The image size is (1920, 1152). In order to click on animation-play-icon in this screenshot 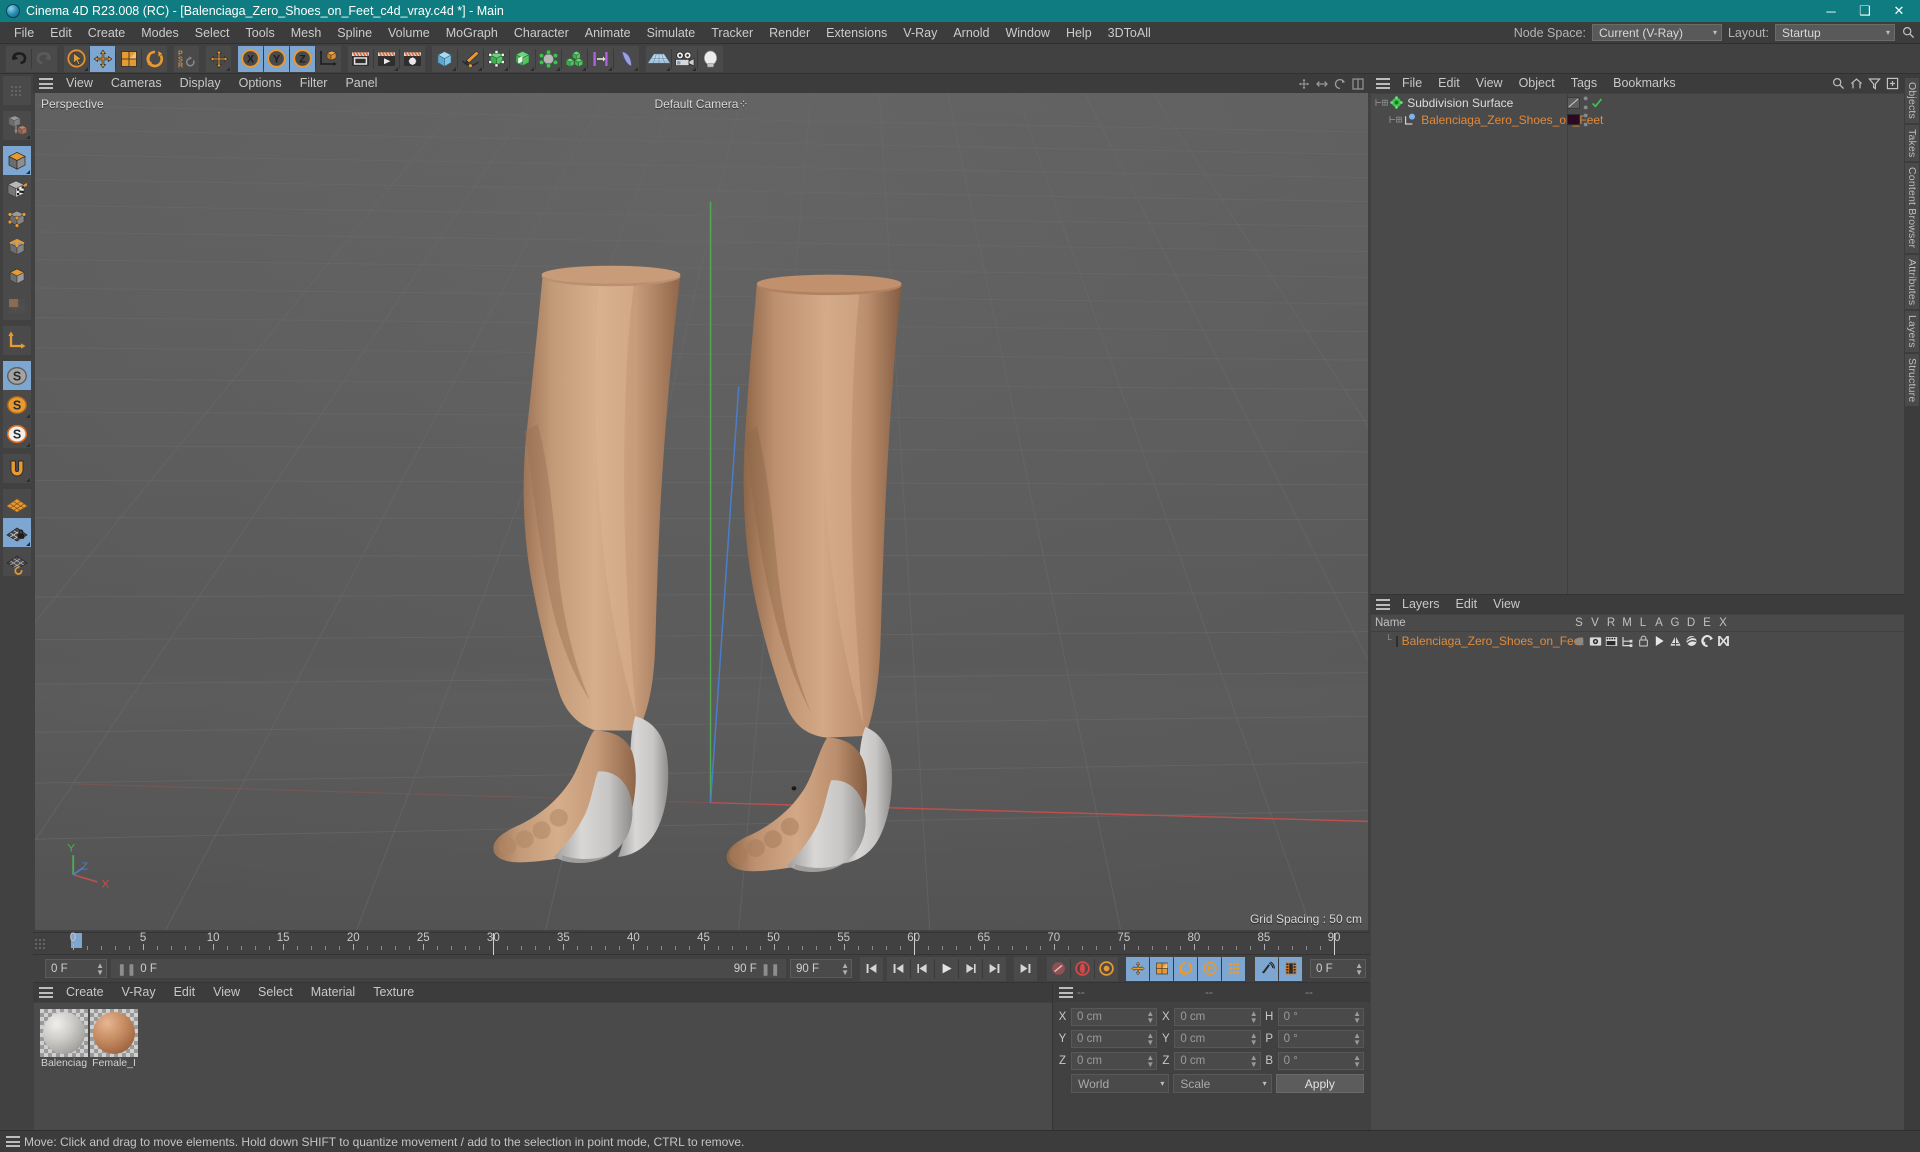, I will do `click(1659, 641)`.